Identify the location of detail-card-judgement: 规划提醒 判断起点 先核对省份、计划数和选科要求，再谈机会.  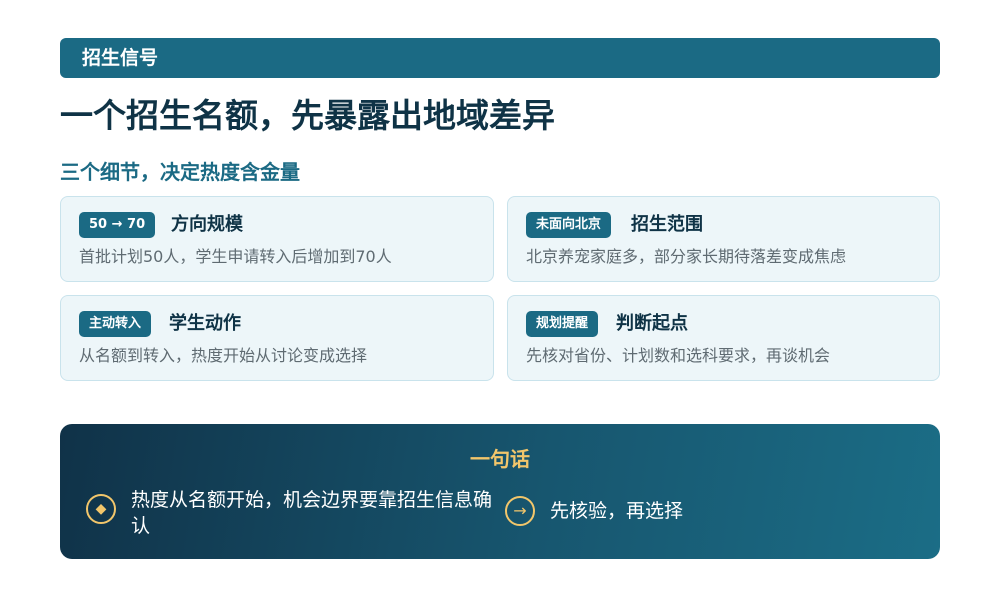
(723, 338).